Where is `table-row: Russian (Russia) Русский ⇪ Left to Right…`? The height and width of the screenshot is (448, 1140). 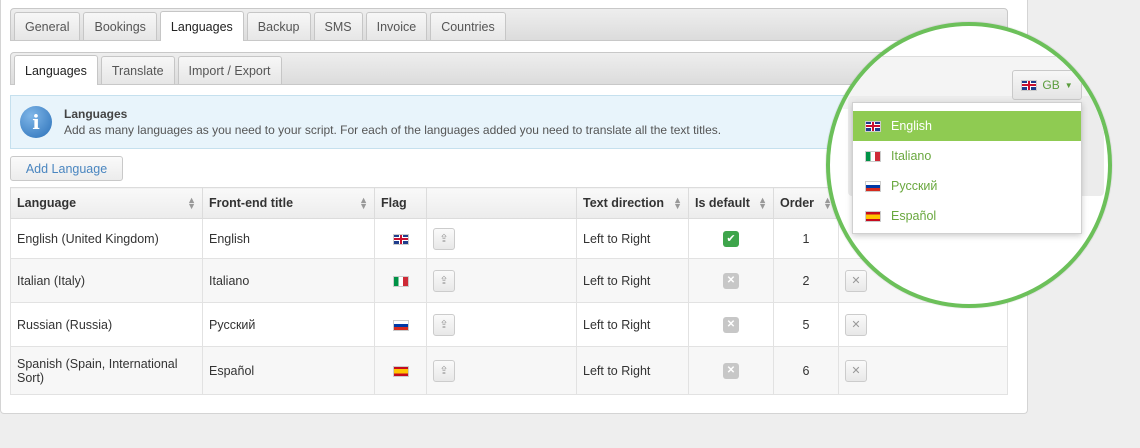
table-row: Russian (Russia) Русский ⇪ Left to Right… is located at coordinates (509, 324).